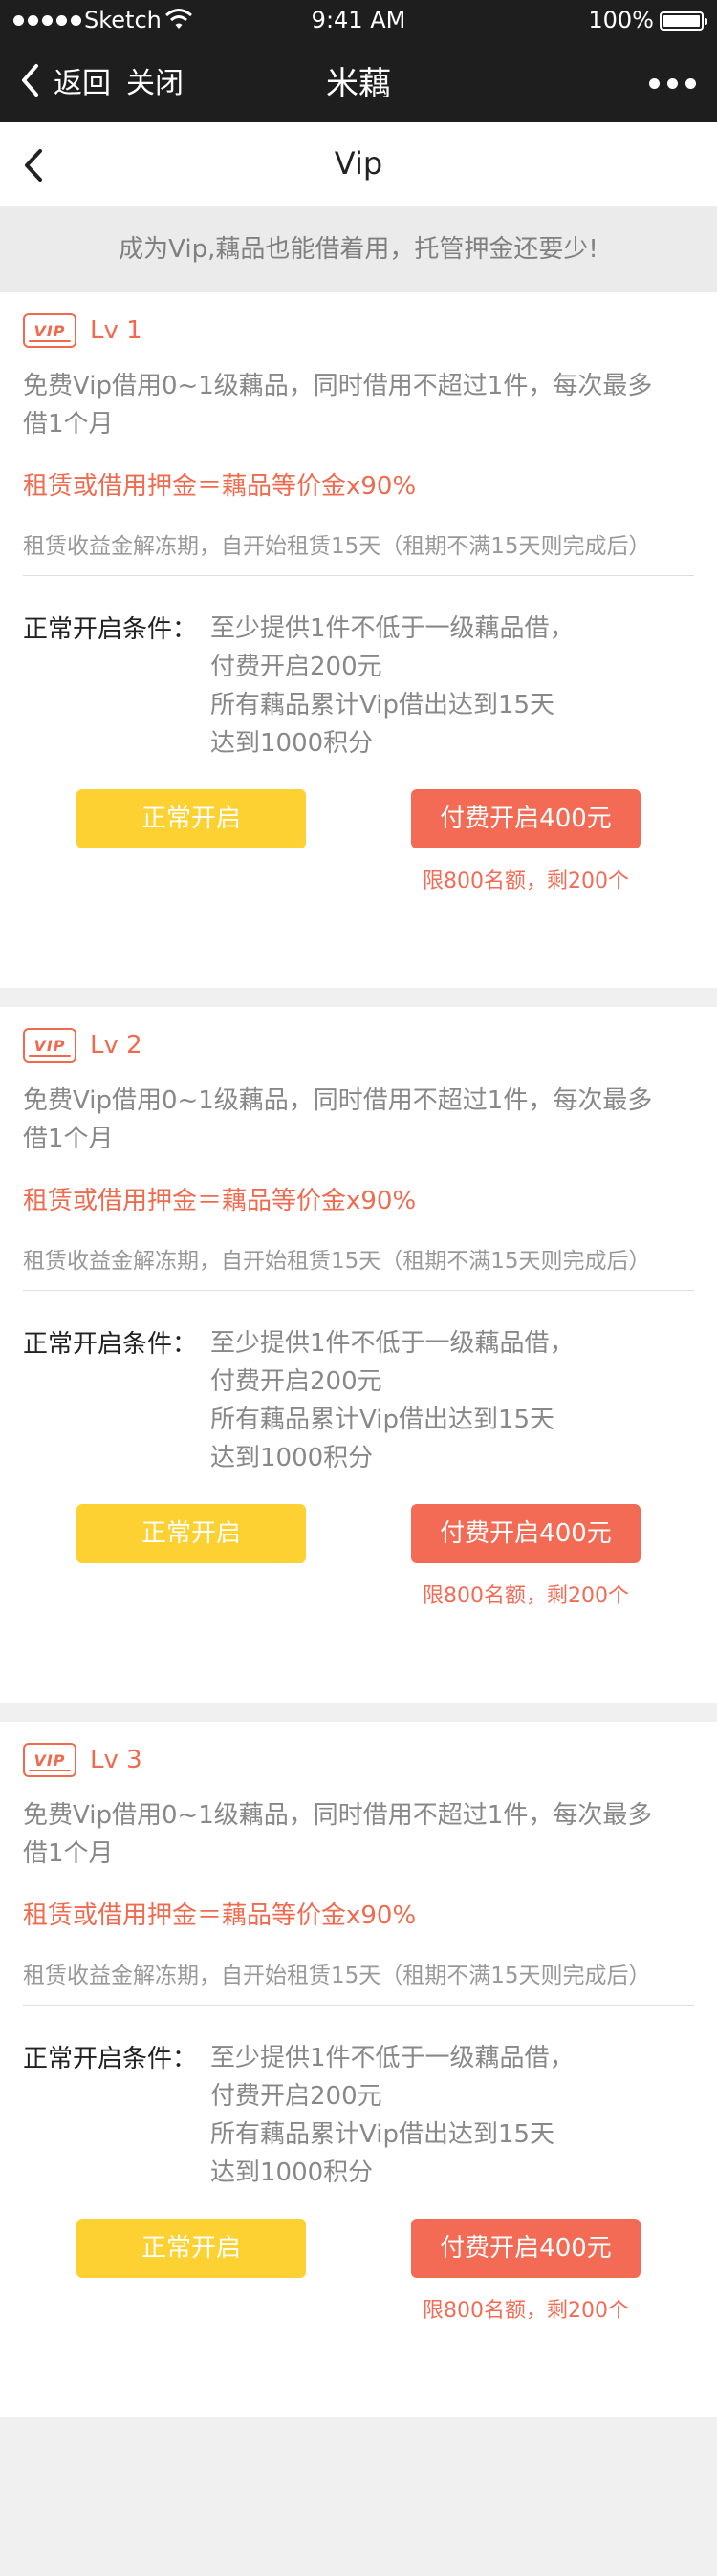 The width and height of the screenshot is (717, 2576). Describe the element at coordinates (621, 20) in the screenshot. I see `battery-percent: 100%` at that location.